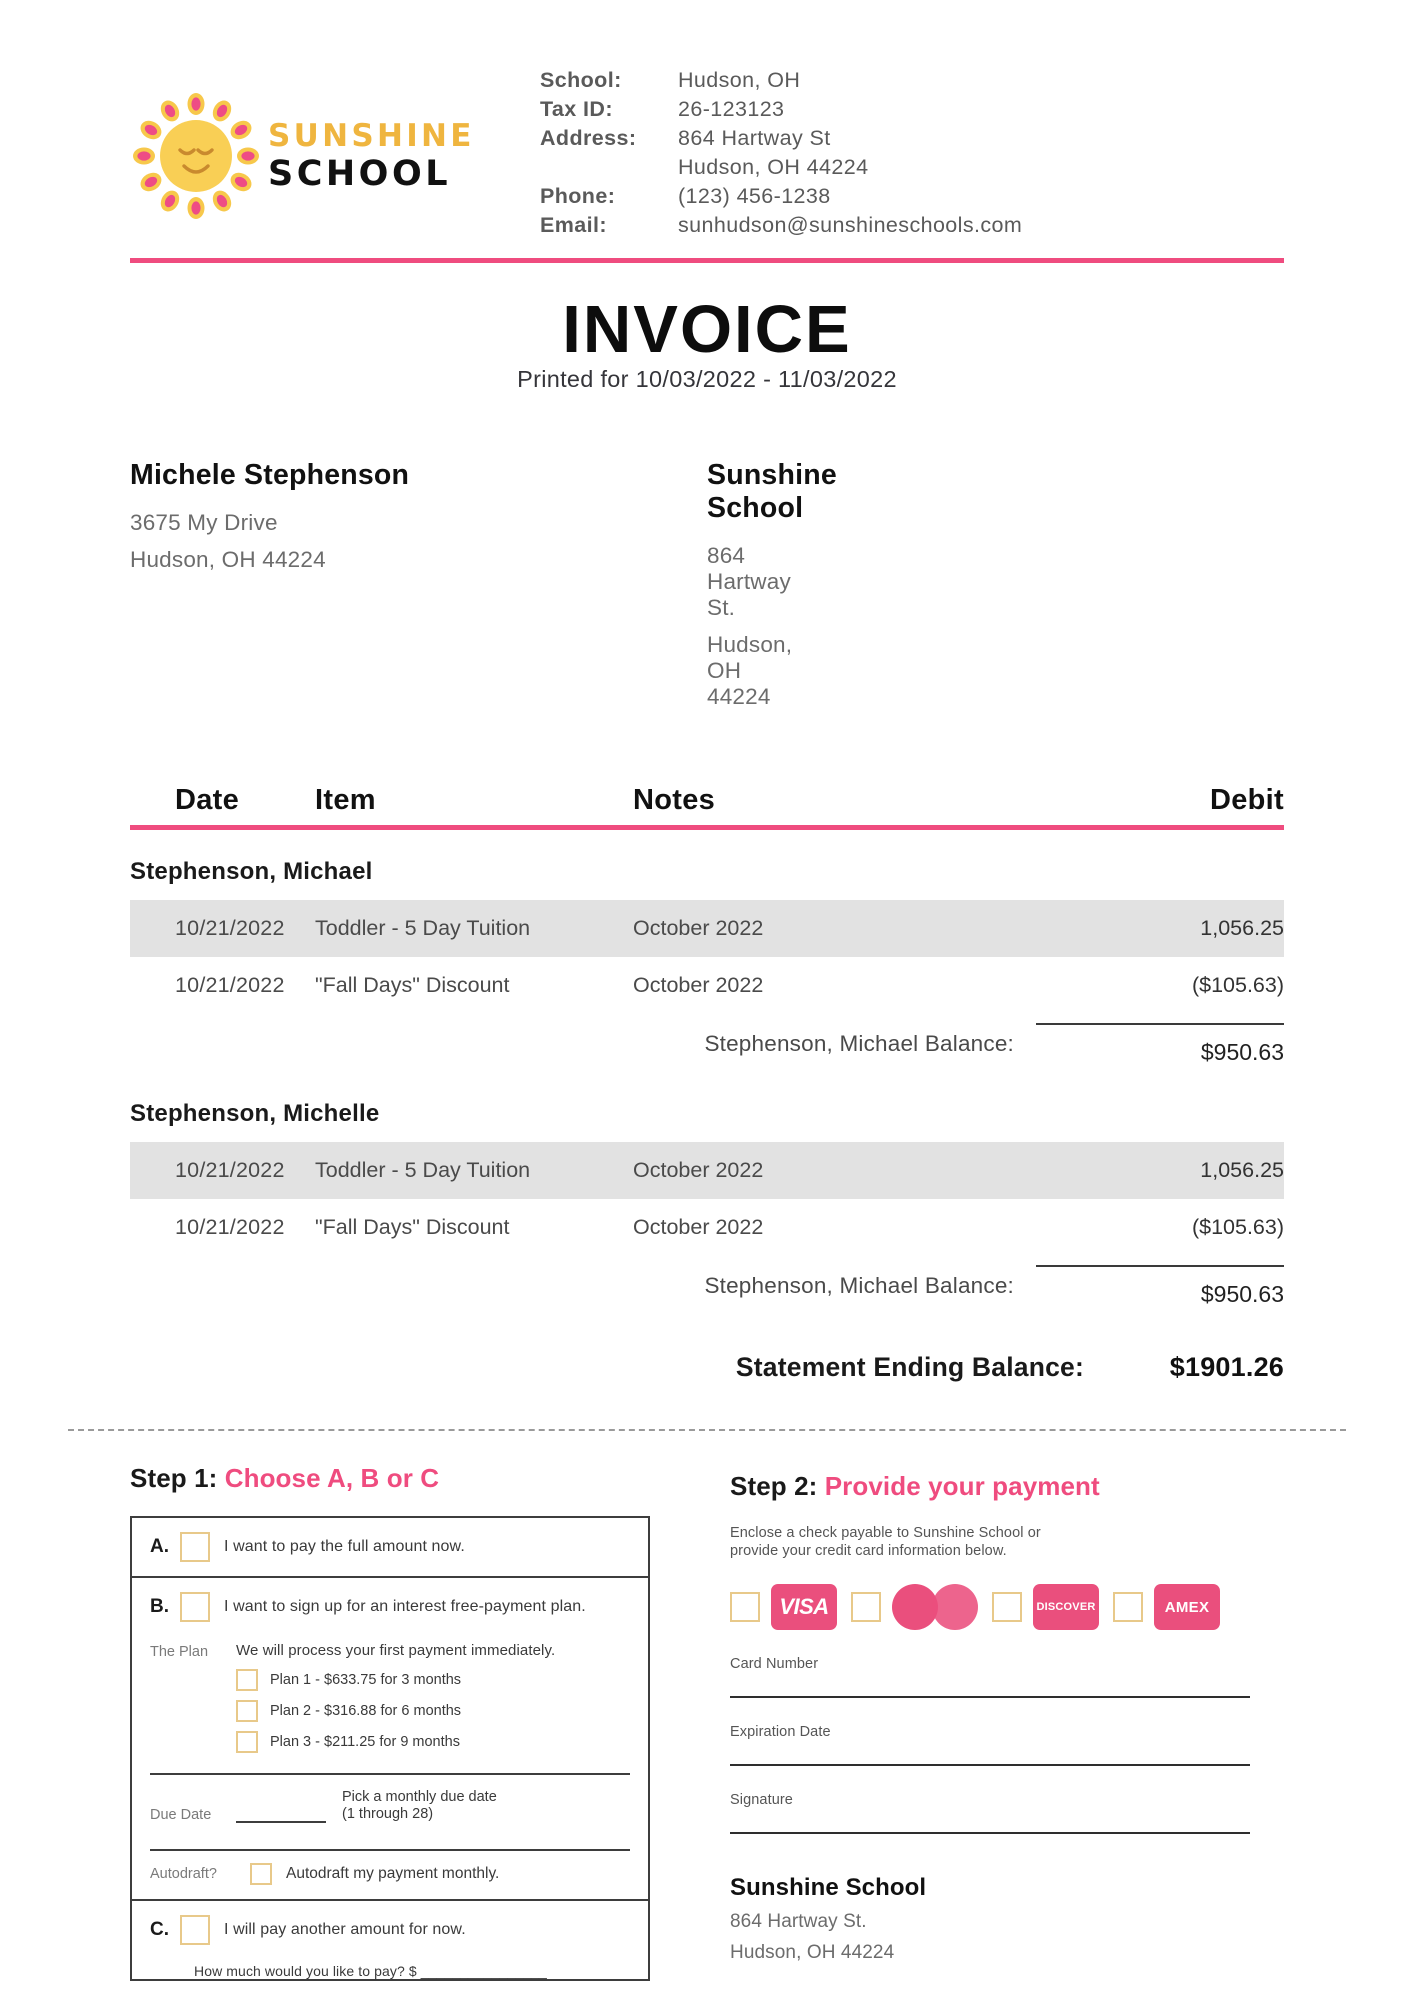 The height and width of the screenshot is (2000, 1414). What do you see at coordinates (281, 1812) in the screenshot?
I see `due-date-input` at bounding box center [281, 1812].